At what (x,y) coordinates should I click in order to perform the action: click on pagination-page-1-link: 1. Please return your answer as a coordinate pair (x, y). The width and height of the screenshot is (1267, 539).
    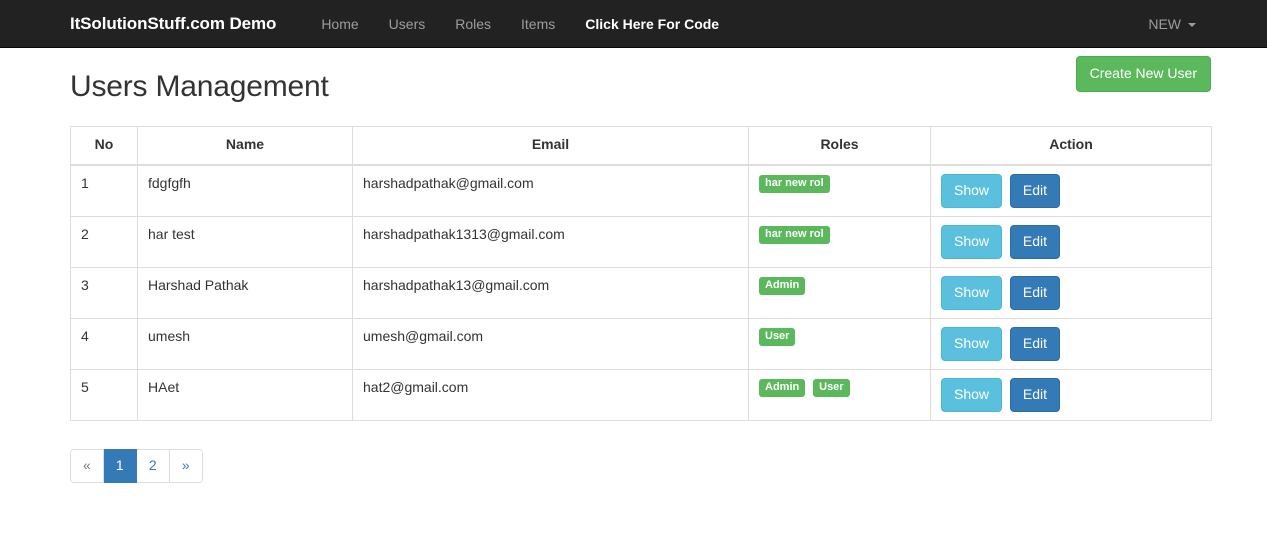
    Looking at the image, I should click on (120, 465).